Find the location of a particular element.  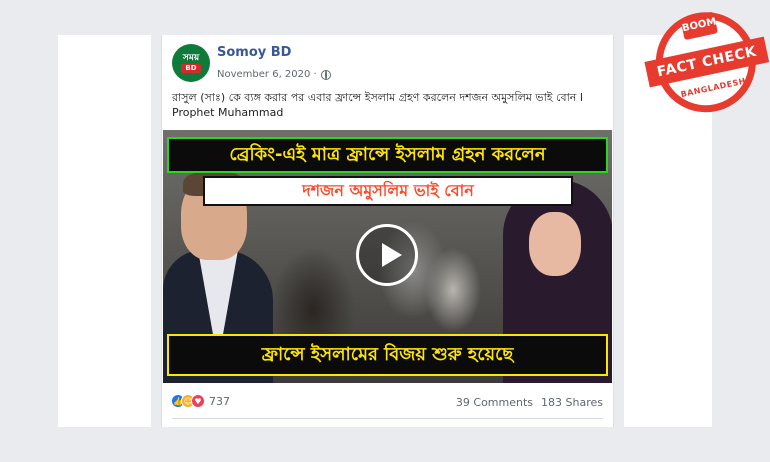

post-date: November 6, 2020 · is located at coordinates (267, 74).